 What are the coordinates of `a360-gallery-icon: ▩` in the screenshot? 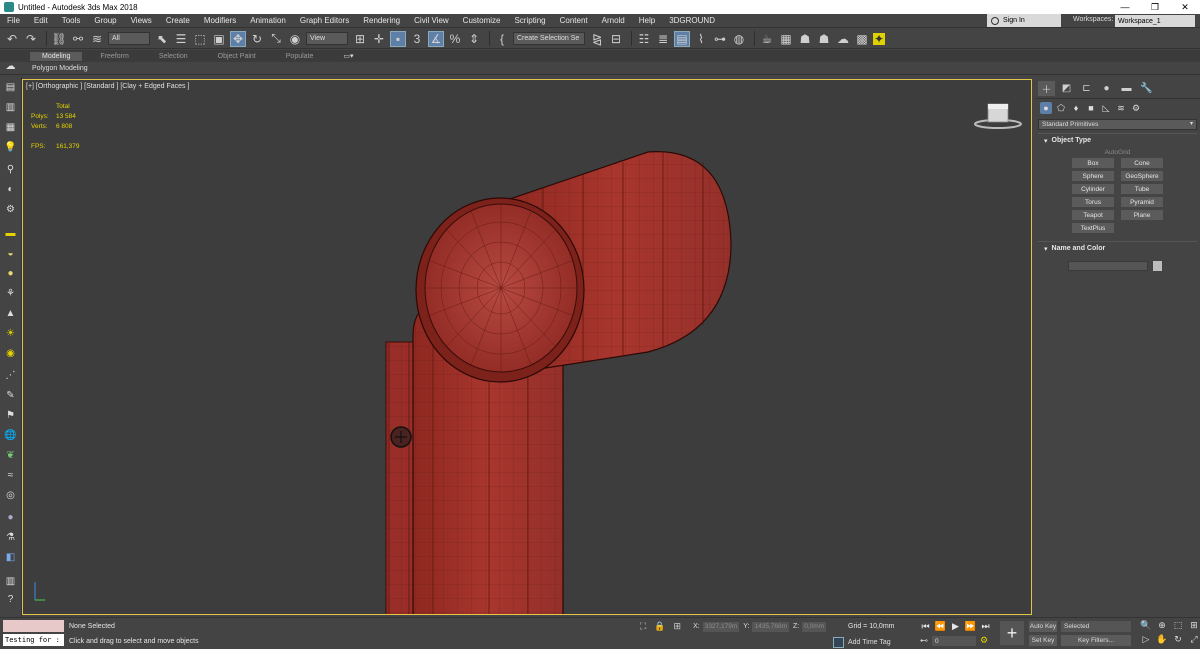 It's located at (862, 39).